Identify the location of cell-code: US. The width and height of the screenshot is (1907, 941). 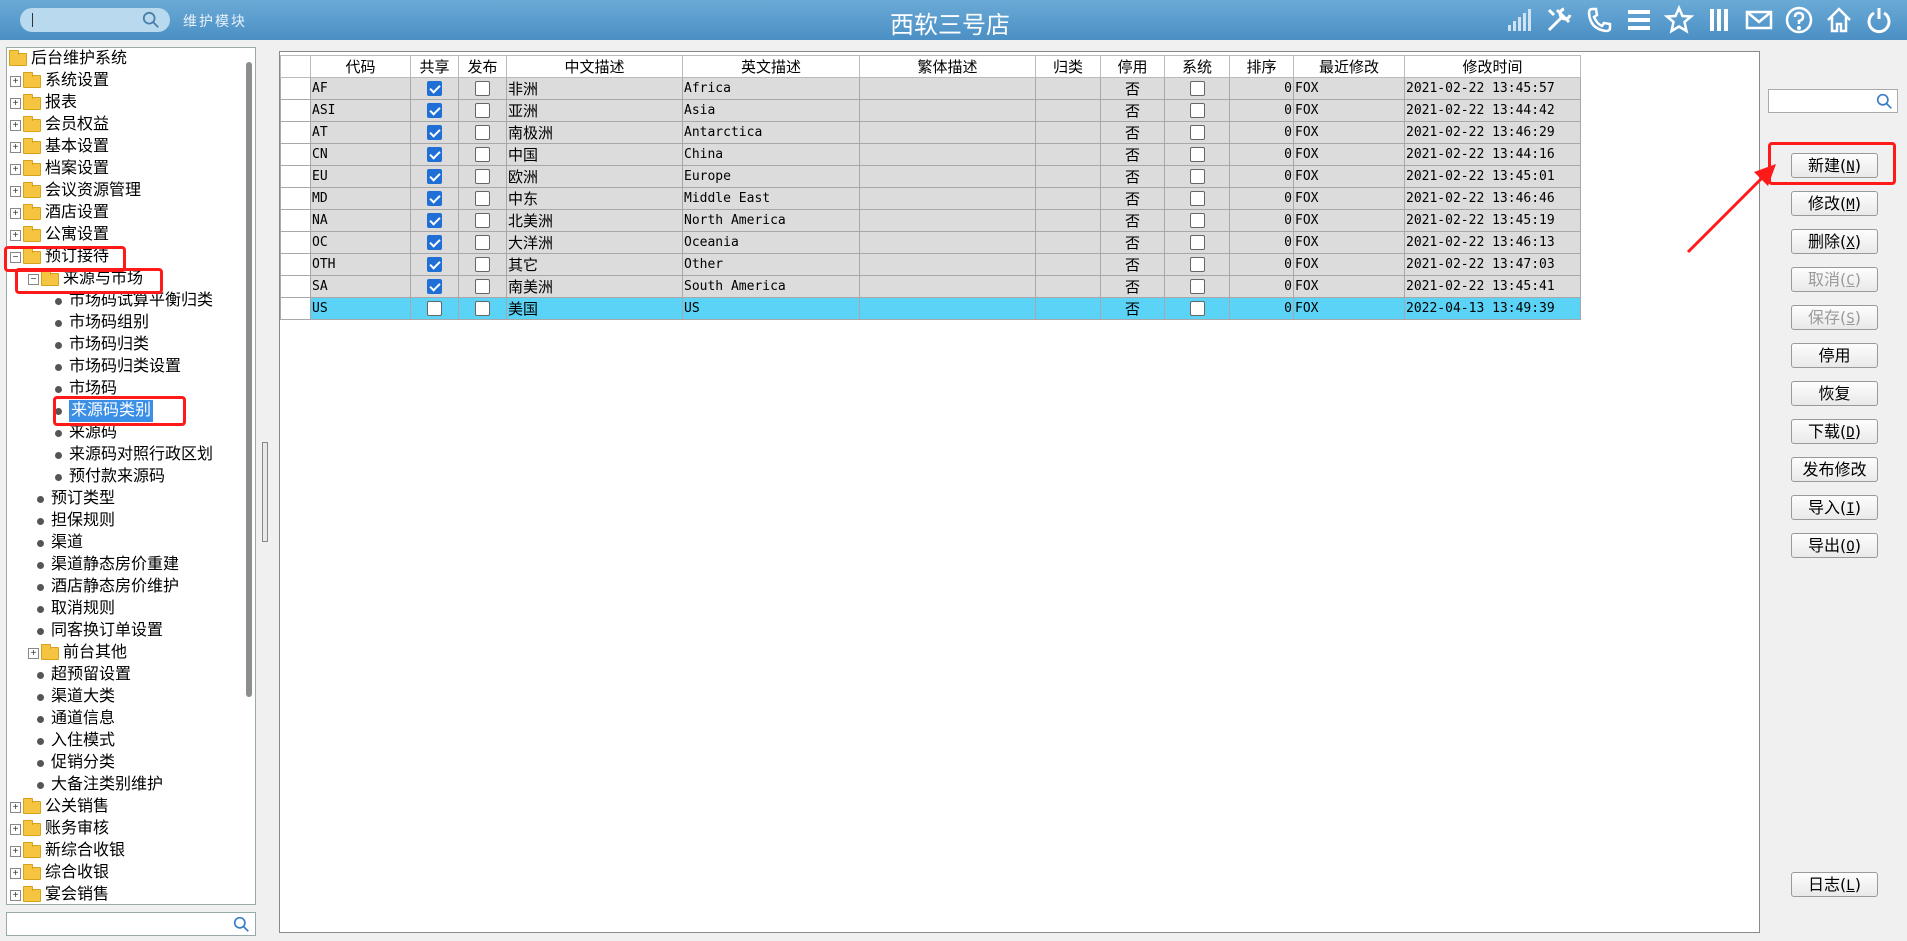
(360, 308).